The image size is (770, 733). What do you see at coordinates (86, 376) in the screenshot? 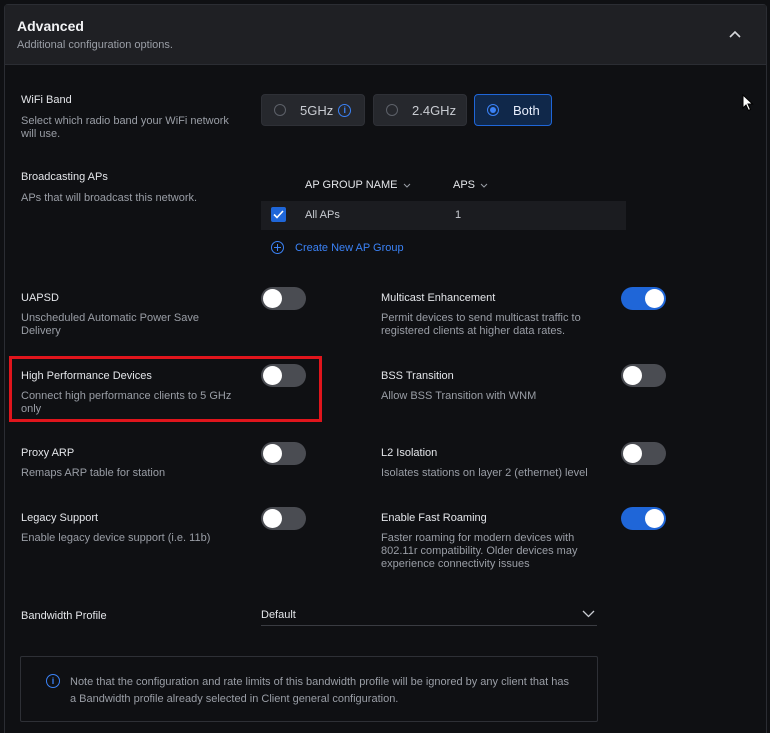
I see `high-performance-devices-label: High Performance Devices` at bounding box center [86, 376].